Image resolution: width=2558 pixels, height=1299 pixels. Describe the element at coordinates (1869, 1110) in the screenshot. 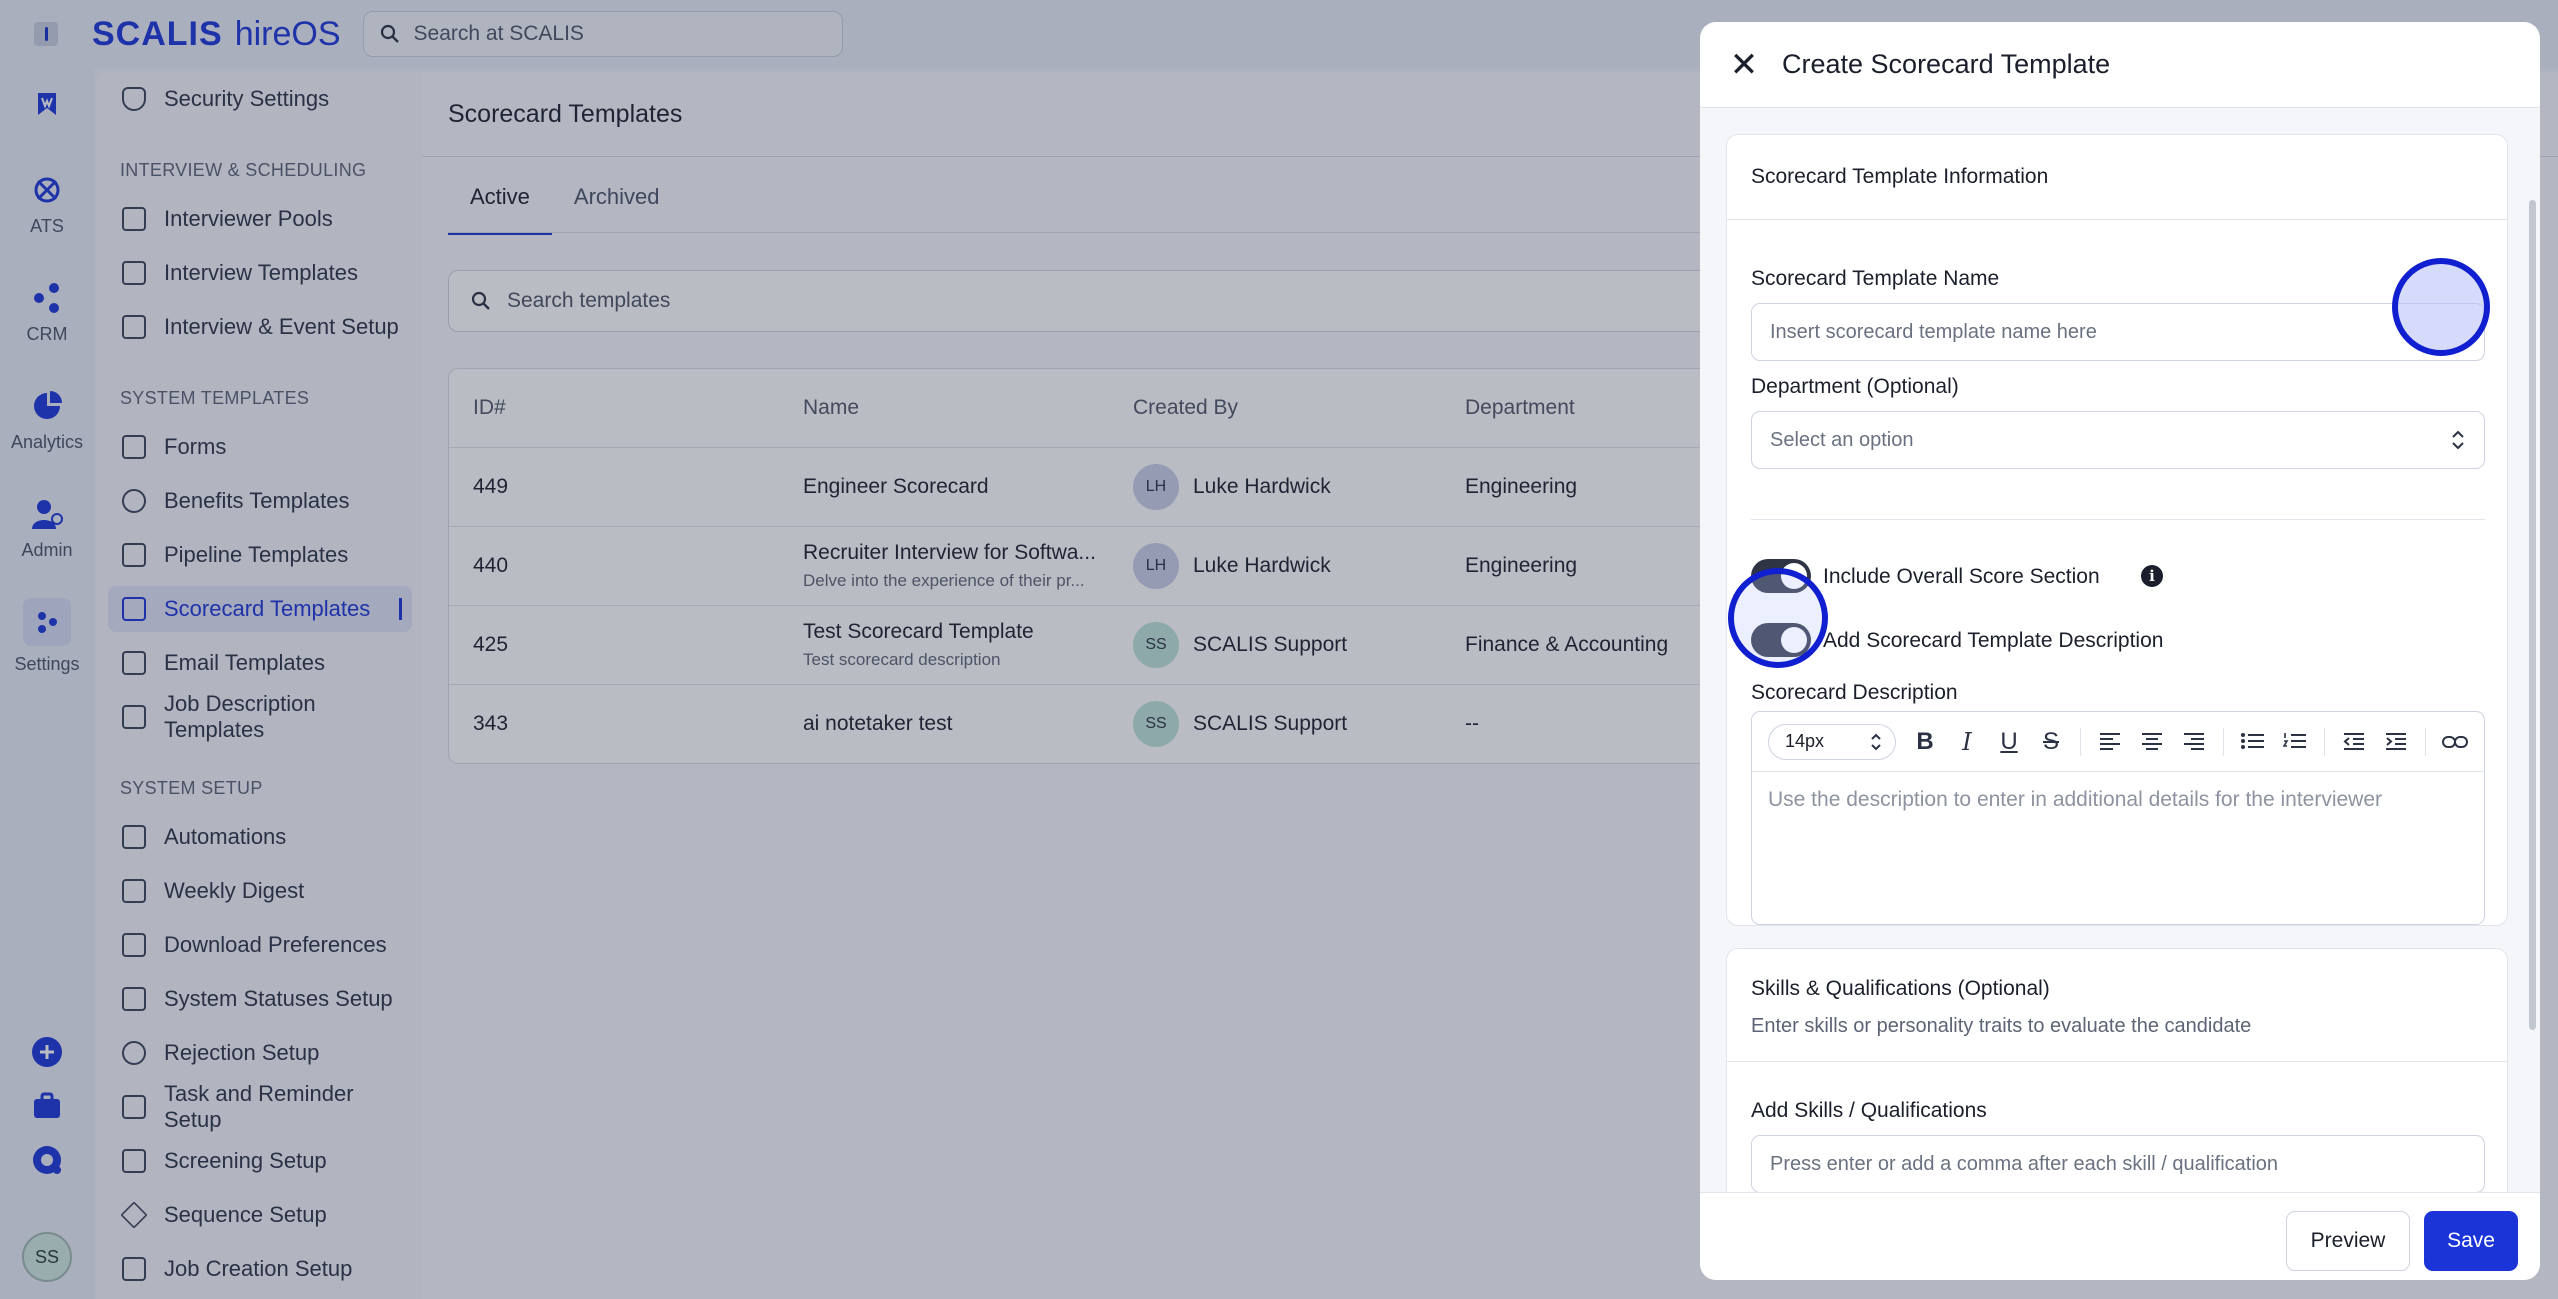

I see `skills-label: Add Skills / Qualifications` at that location.